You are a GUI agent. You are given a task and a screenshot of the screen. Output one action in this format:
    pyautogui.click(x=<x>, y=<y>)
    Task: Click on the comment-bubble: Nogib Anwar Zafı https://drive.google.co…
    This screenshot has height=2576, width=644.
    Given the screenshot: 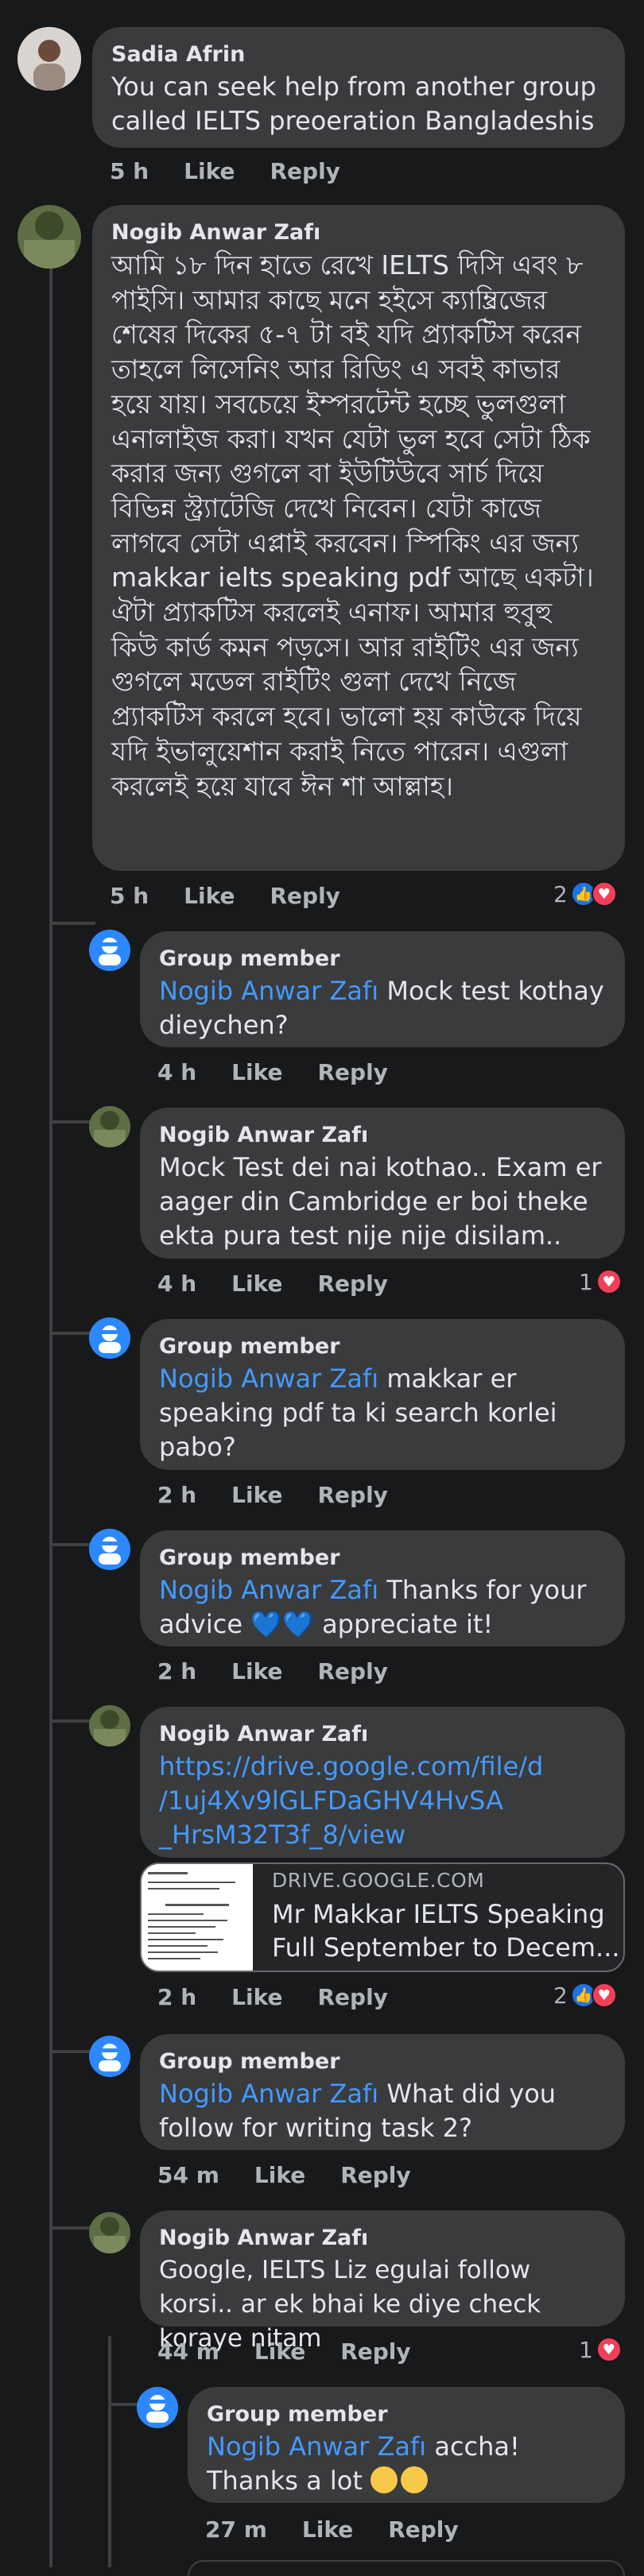 What is the action you would take?
    pyautogui.click(x=383, y=1782)
    